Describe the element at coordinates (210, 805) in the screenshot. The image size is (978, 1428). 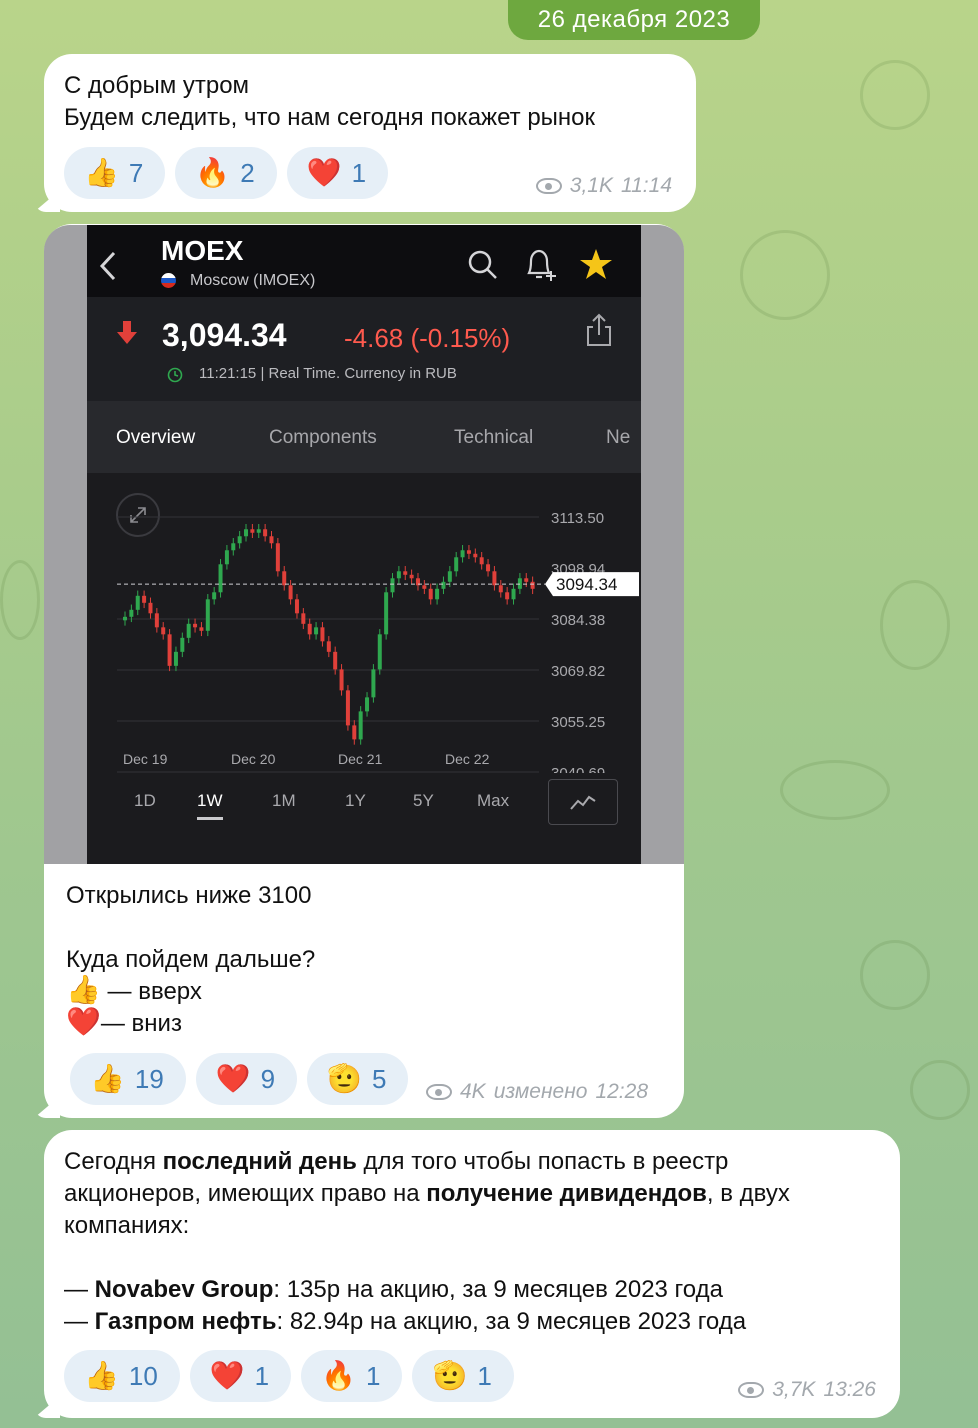
I see `range-1w: 1W` at that location.